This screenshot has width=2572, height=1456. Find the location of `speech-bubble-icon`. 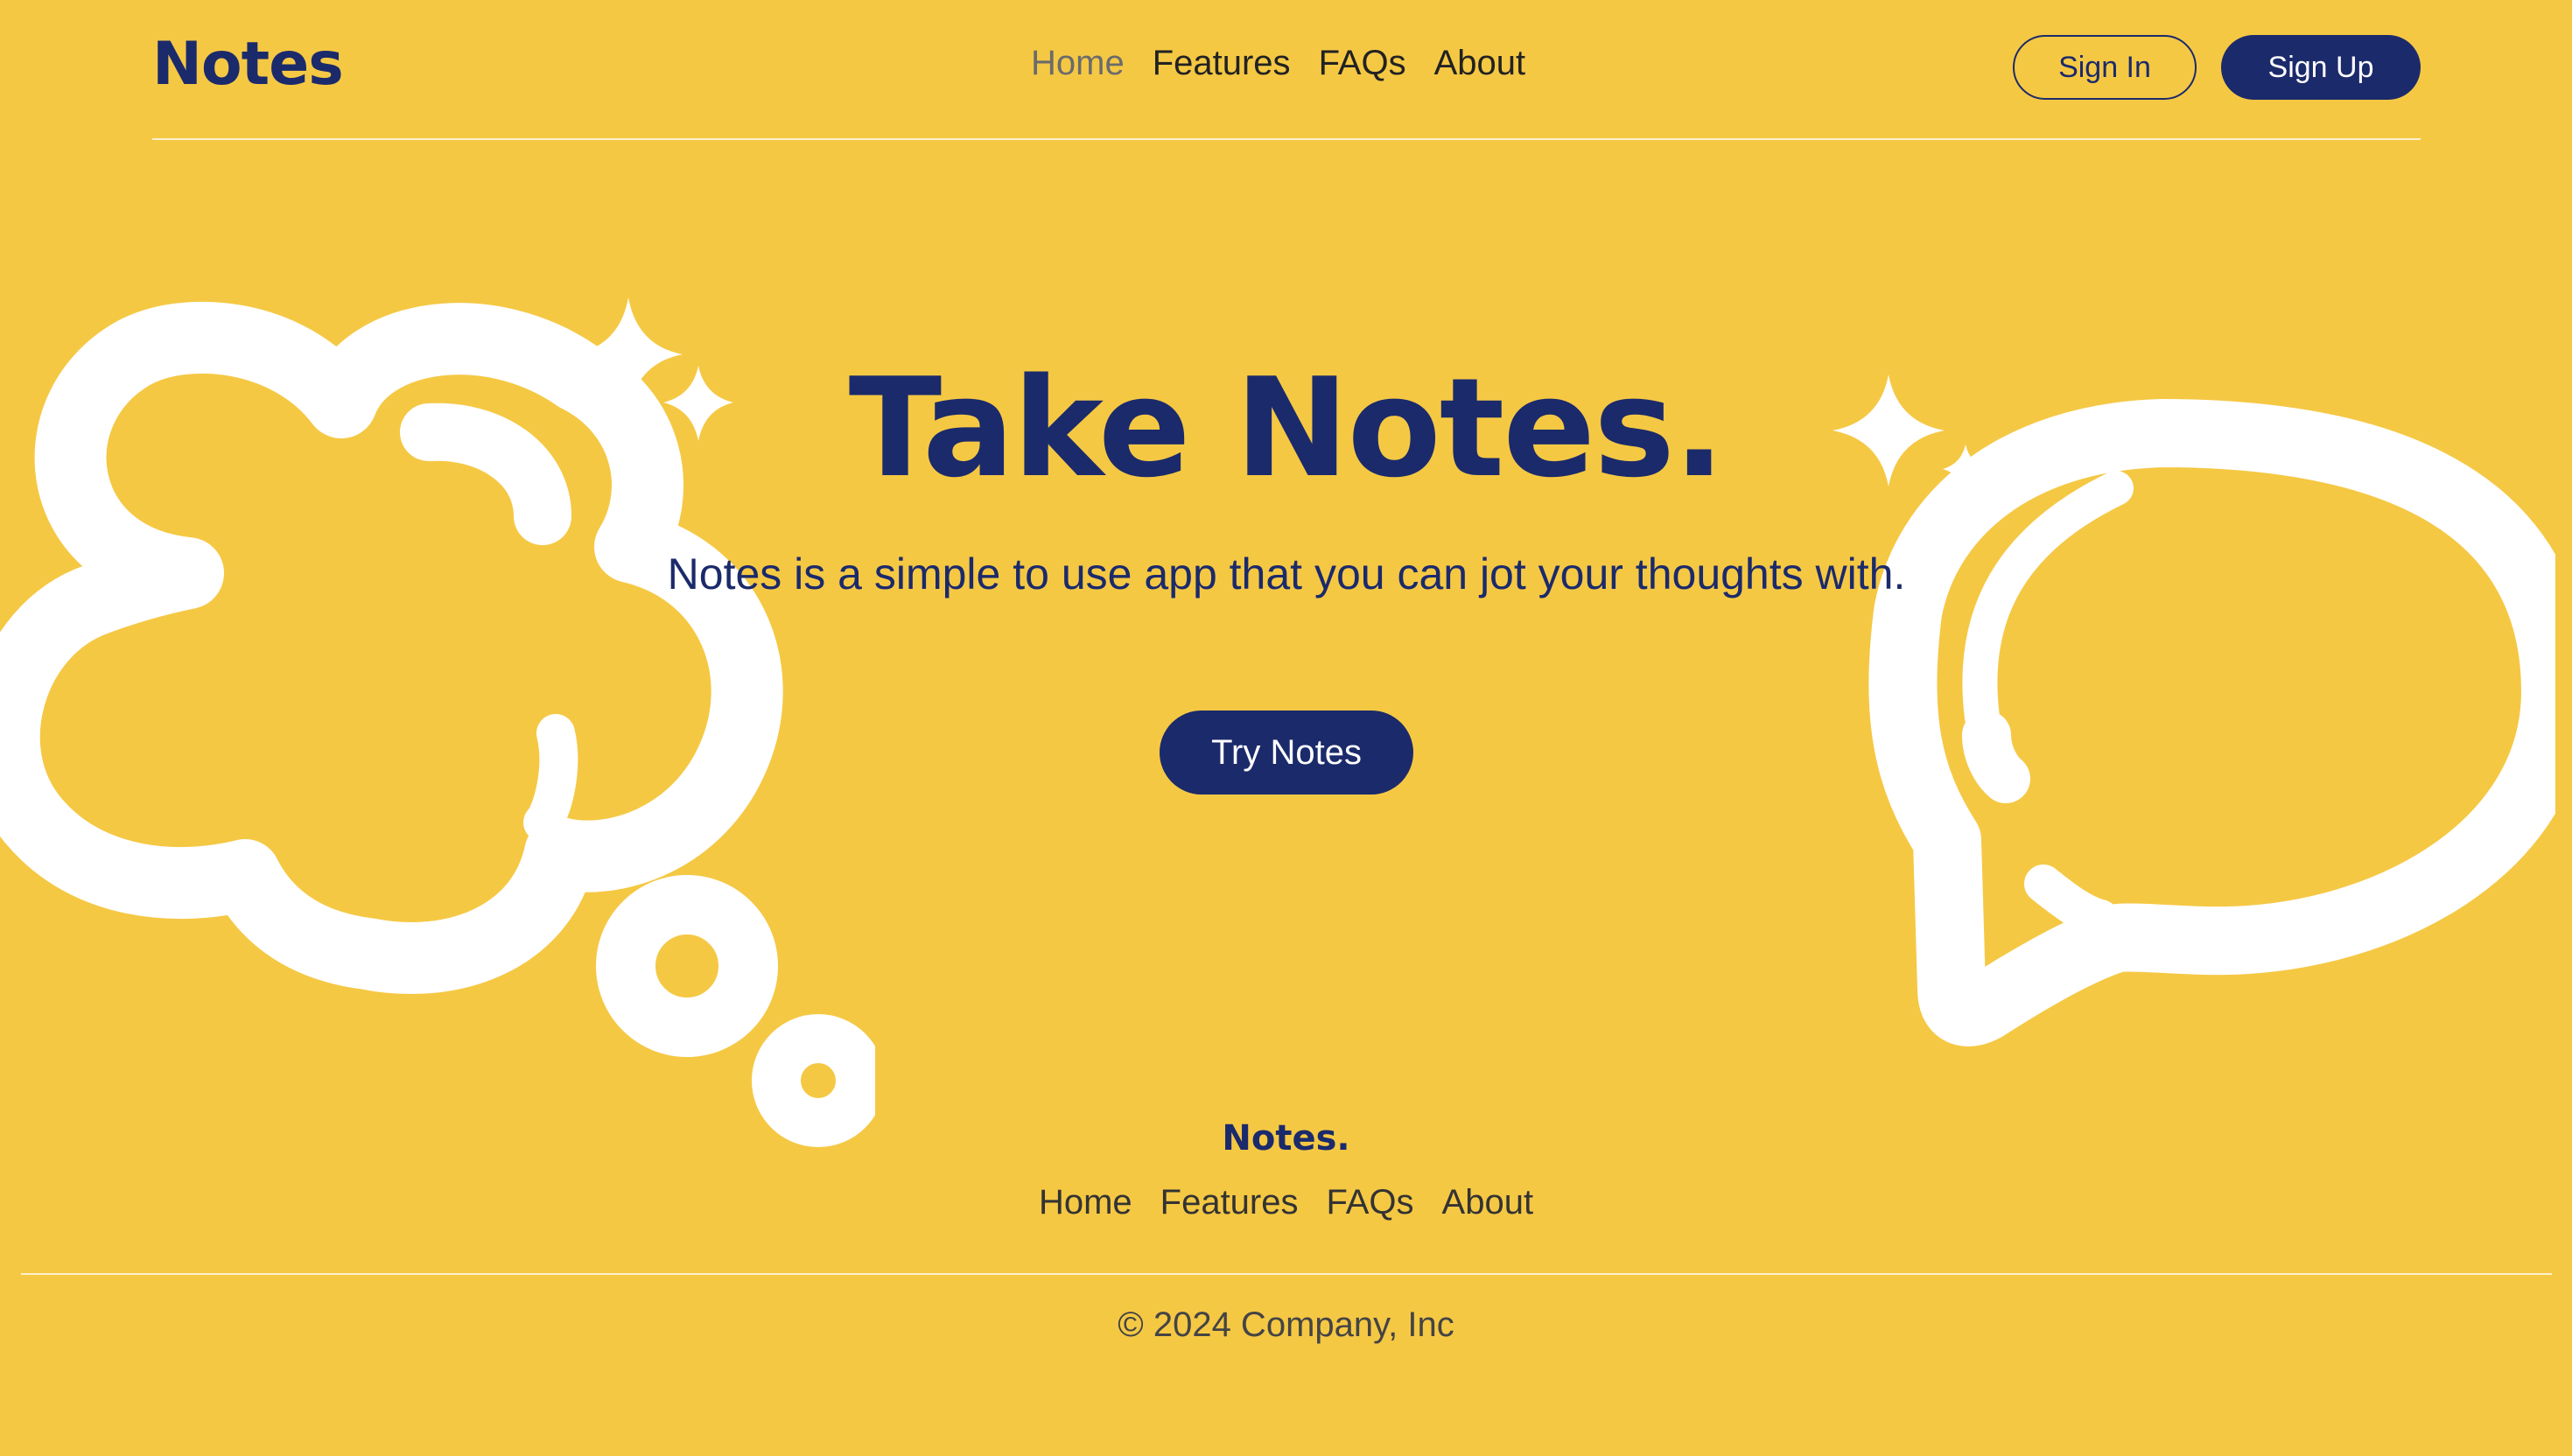

speech-bubble-icon is located at coordinates (2220, 722).